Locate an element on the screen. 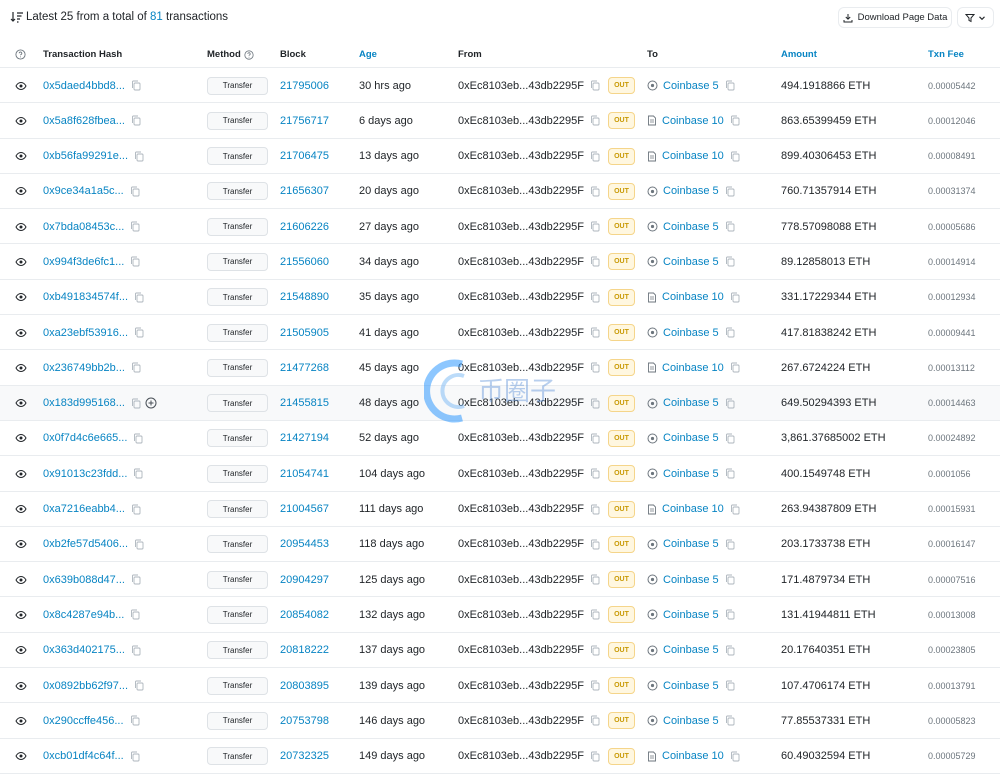 This screenshot has height=774, width=1000. block-link: 21706475 is located at coordinates (304, 156).